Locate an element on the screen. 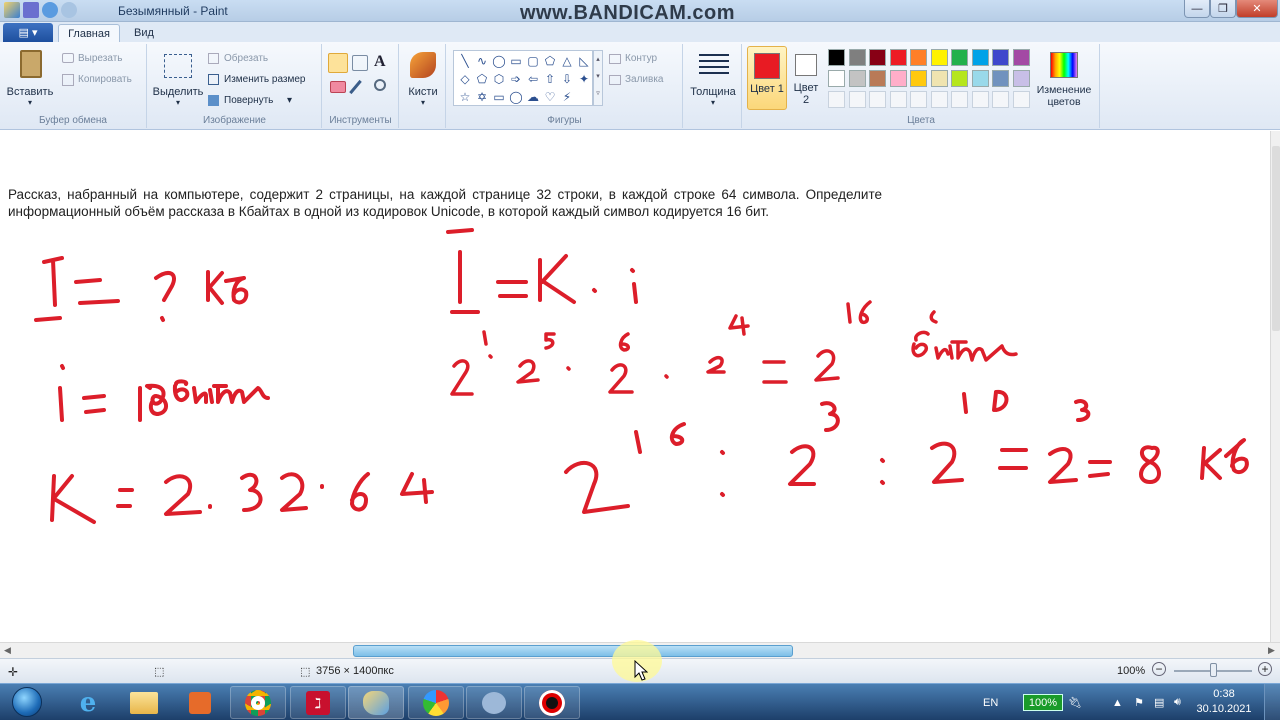 The height and width of the screenshot is (720, 1280). shape-item: ⚡ is located at coordinates (567, 97).